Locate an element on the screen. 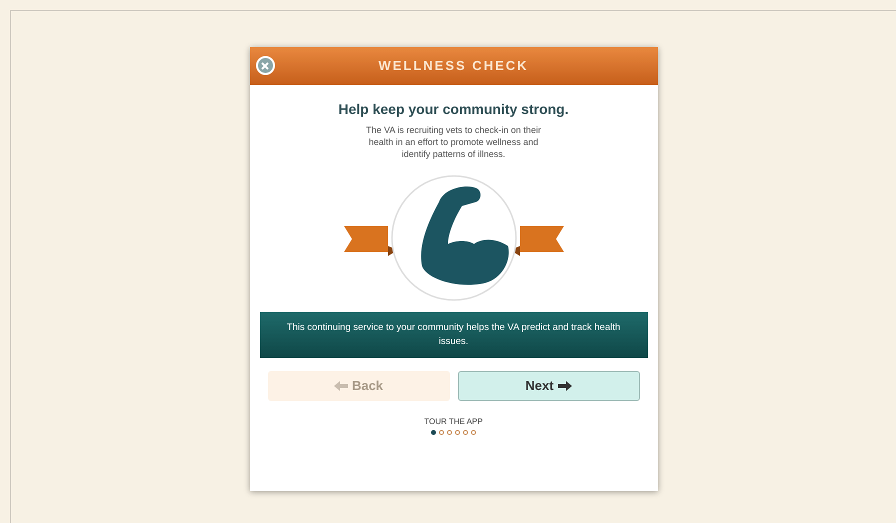  close-button is located at coordinates (265, 65).